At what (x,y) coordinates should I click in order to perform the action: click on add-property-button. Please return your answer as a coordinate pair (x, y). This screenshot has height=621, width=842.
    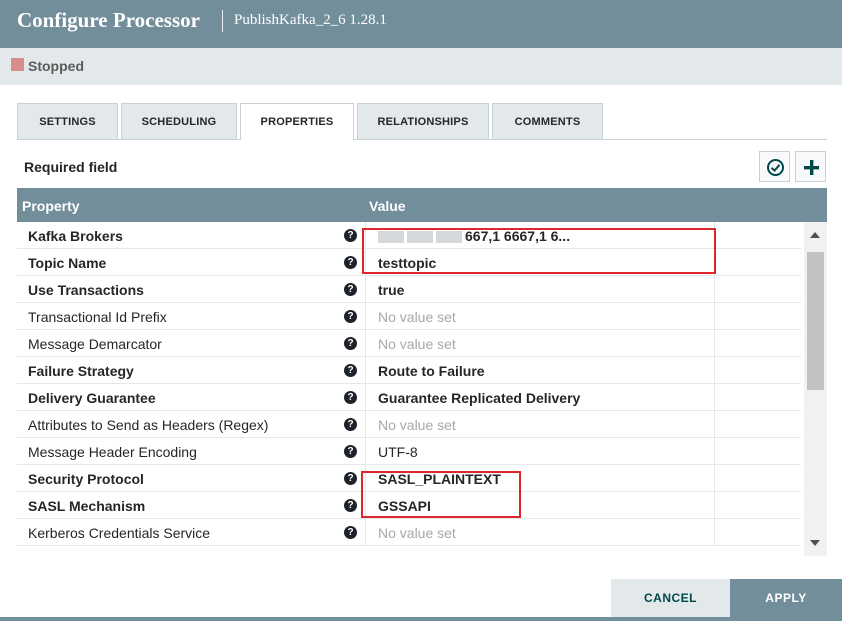
    Looking at the image, I should click on (810, 166).